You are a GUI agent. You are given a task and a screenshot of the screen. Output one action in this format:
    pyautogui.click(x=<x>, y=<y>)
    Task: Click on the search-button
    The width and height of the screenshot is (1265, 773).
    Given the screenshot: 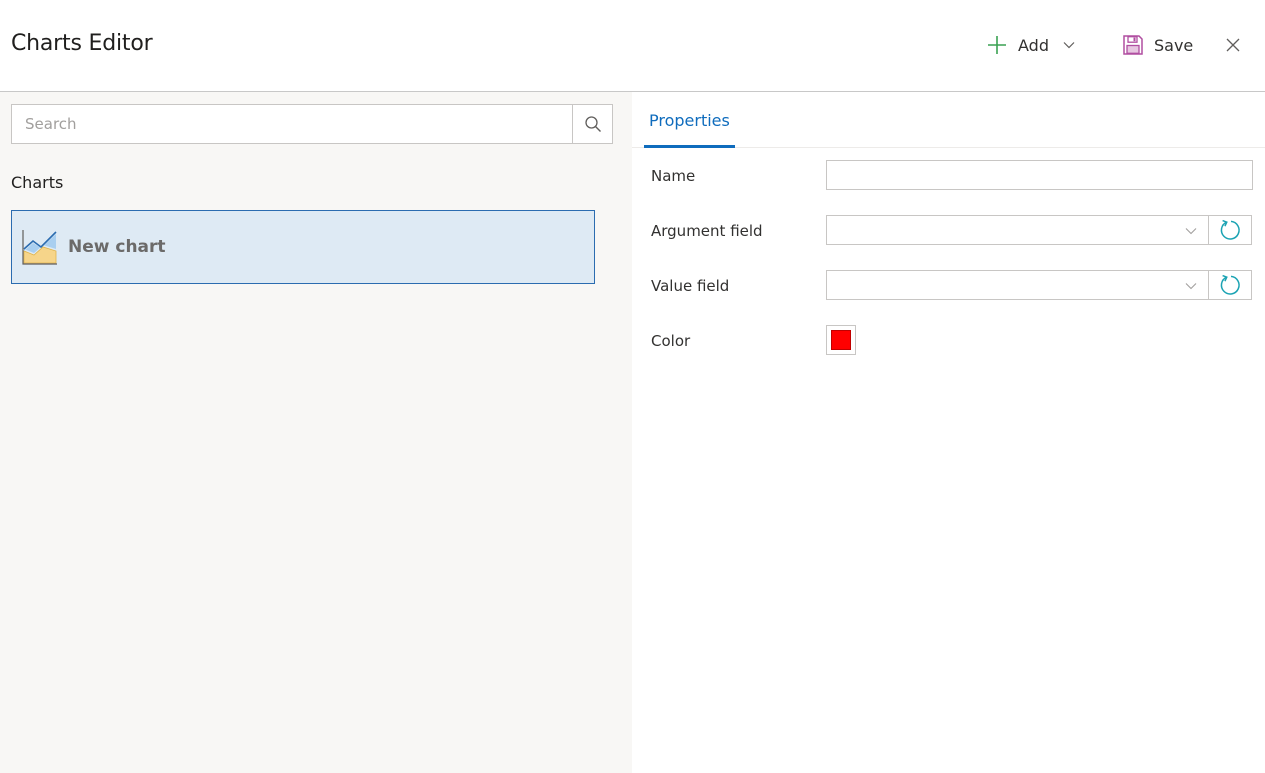 What is the action you would take?
    pyautogui.click(x=592, y=124)
    